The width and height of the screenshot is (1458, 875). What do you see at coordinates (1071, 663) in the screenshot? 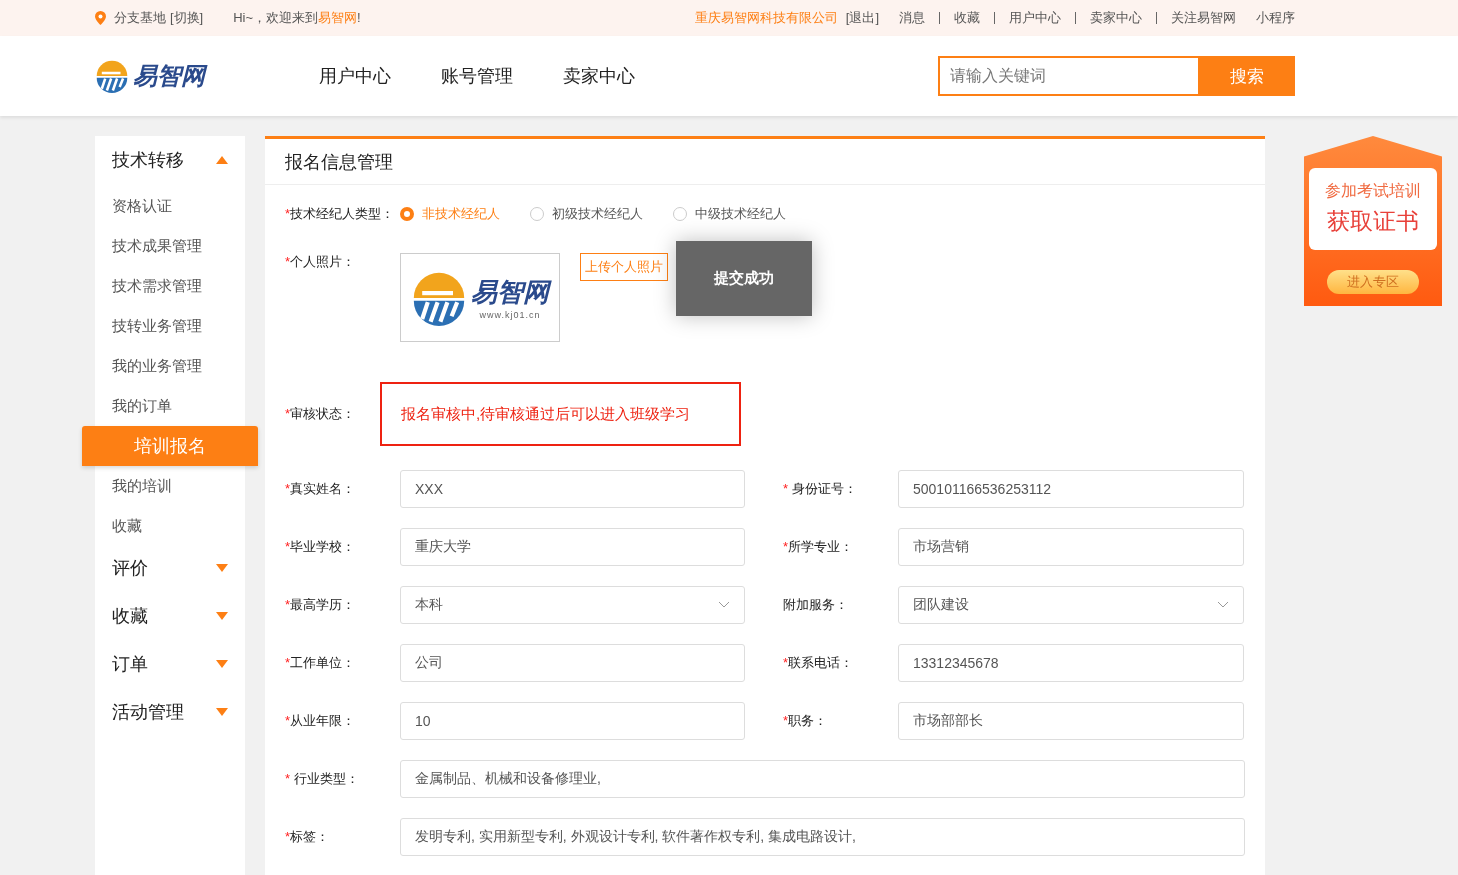
I see `input-field: 13312345678` at bounding box center [1071, 663].